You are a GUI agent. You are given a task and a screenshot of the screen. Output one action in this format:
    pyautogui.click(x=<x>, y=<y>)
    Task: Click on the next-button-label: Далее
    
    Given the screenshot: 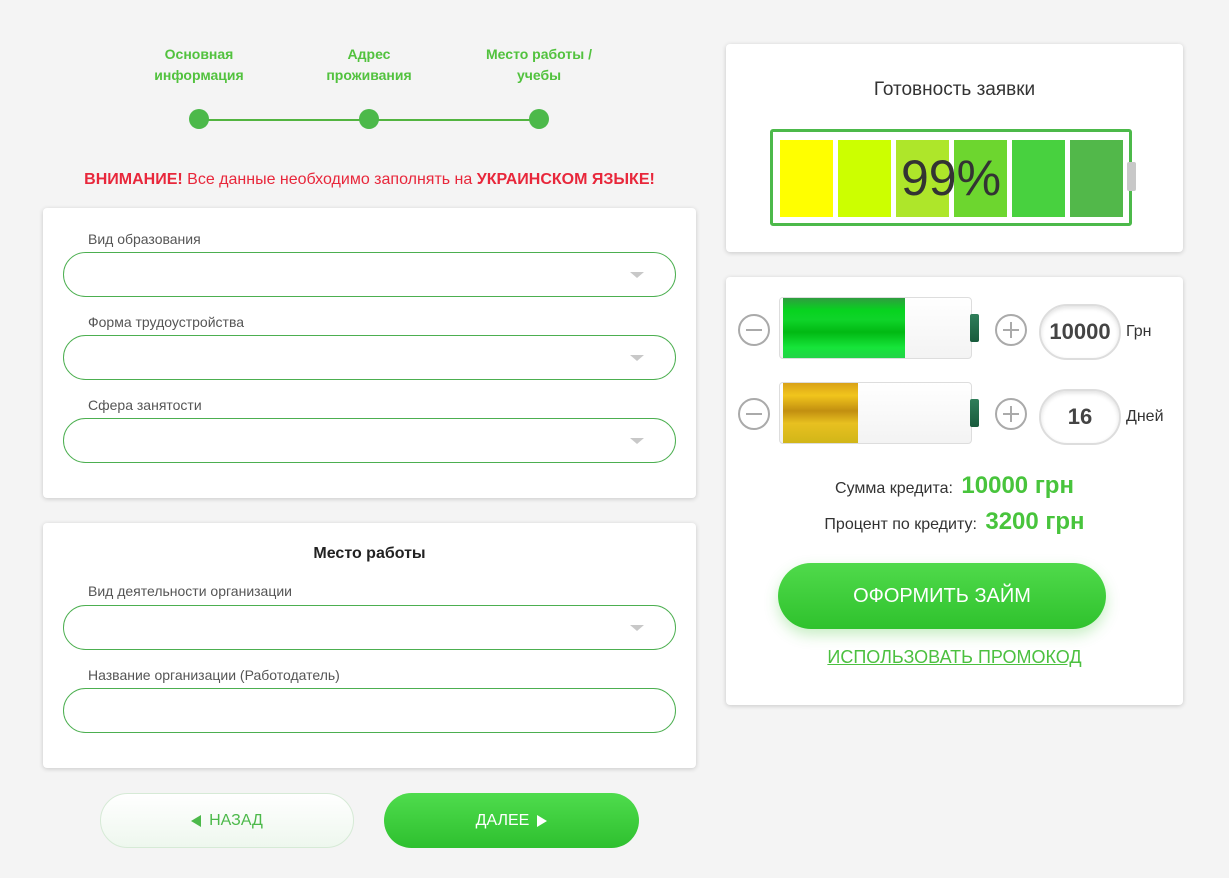 What is the action you would take?
    pyautogui.click(x=502, y=820)
    